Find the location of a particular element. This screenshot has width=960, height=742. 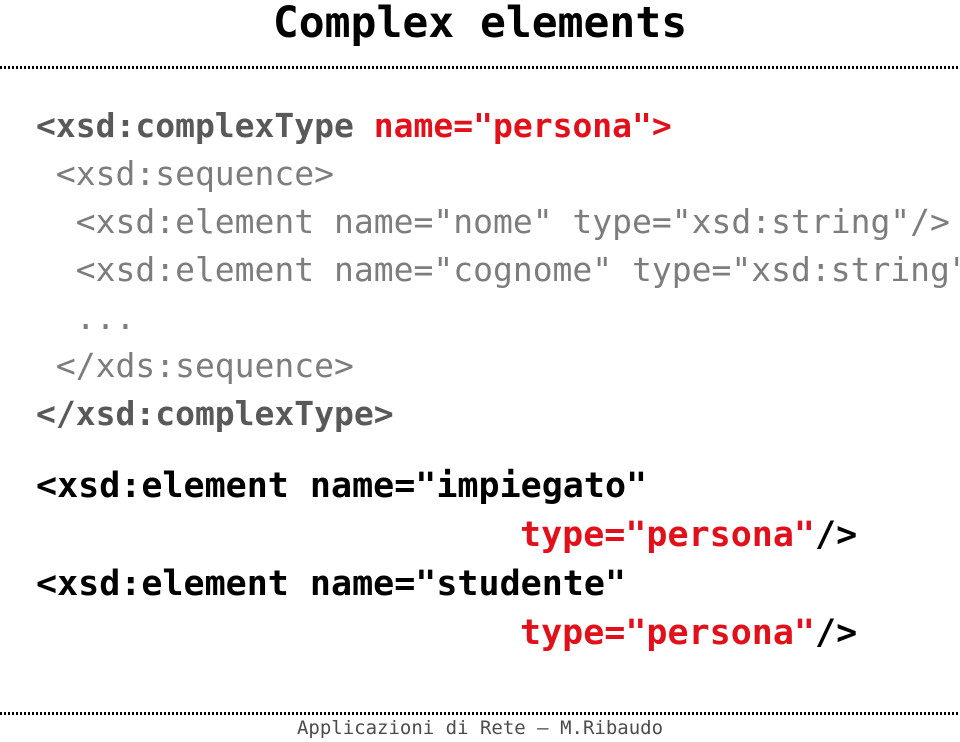

line-complextype-open: <xsd:complexType name="persona"> is located at coordinates (480, 126).